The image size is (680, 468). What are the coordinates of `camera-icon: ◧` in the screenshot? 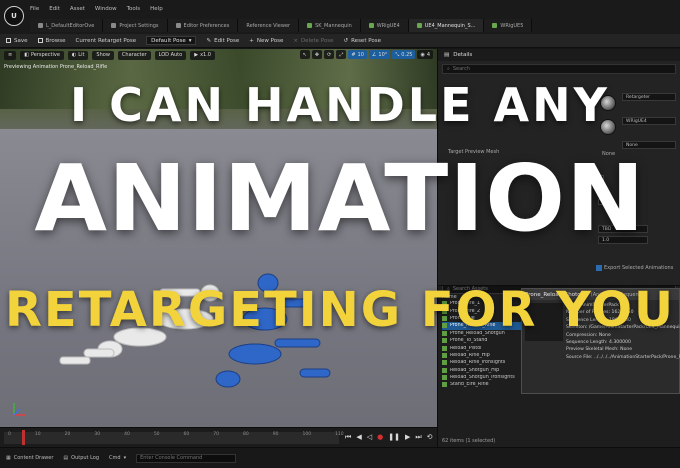 It's located at (26, 55).